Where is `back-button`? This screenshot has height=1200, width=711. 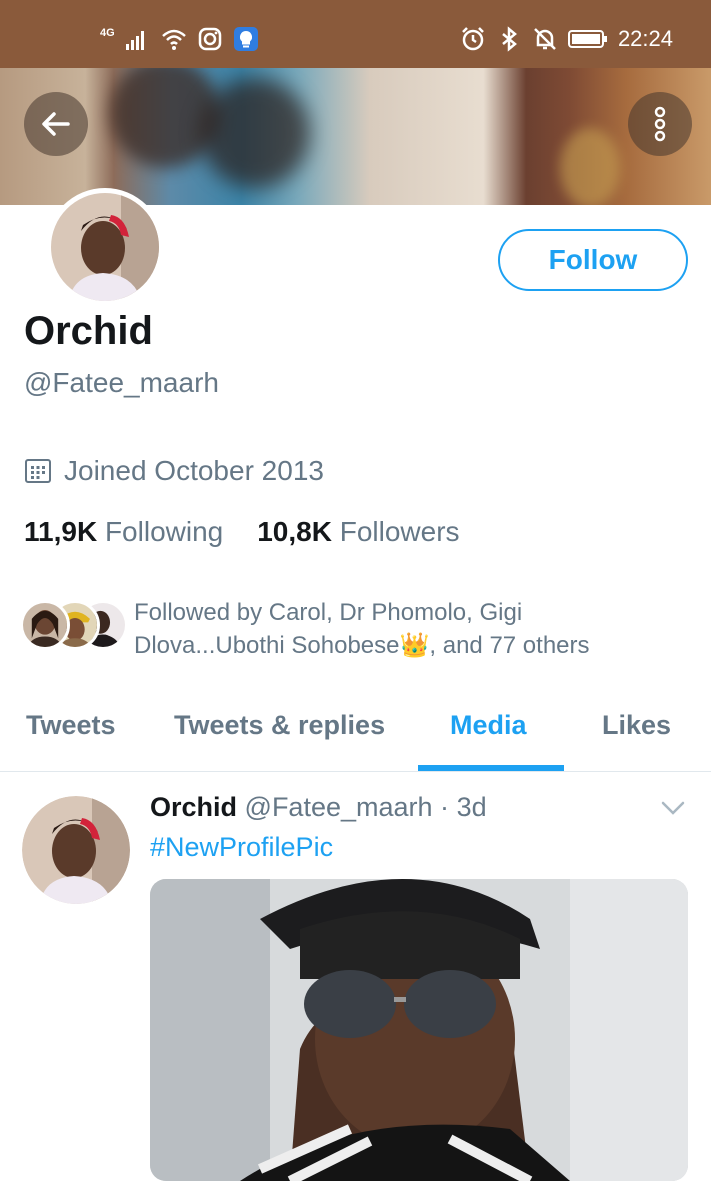
back-button is located at coordinates (56, 124).